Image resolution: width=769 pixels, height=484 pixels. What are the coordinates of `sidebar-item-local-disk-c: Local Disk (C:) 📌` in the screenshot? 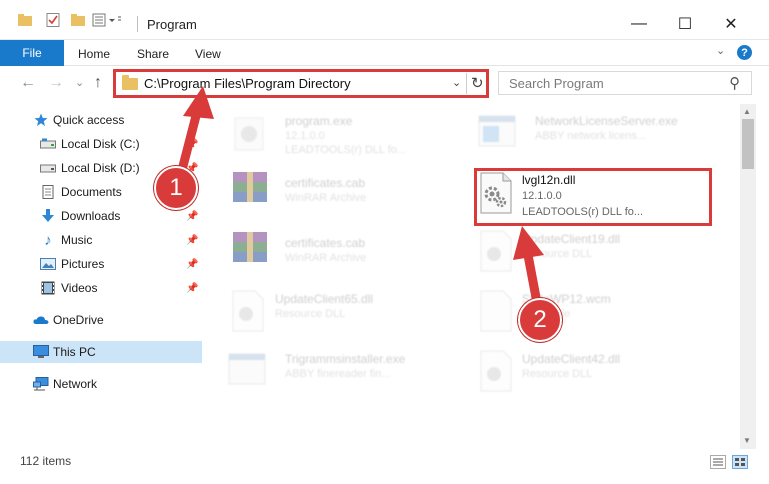 It's located at (101, 144).